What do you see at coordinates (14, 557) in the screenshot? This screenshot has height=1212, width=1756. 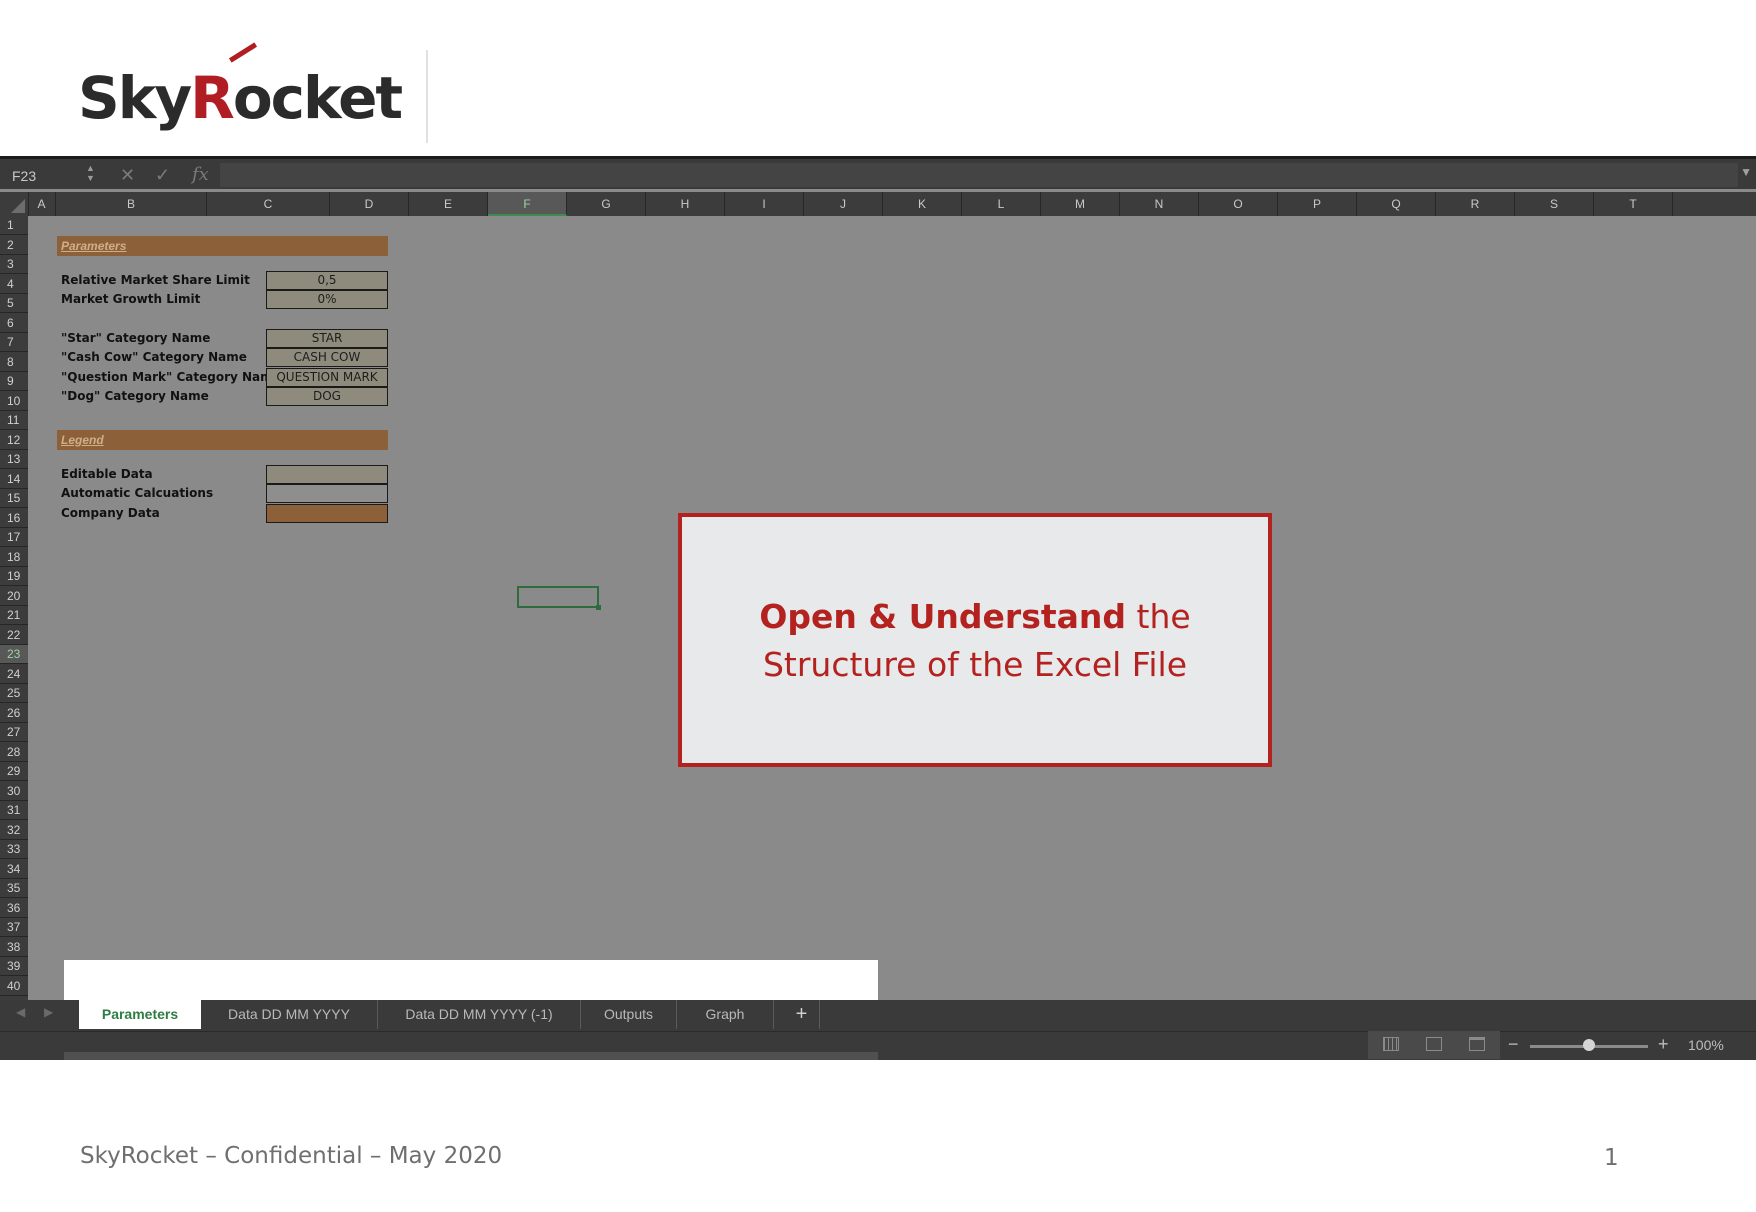 I see `row-header-18: 18` at bounding box center [14, 557].